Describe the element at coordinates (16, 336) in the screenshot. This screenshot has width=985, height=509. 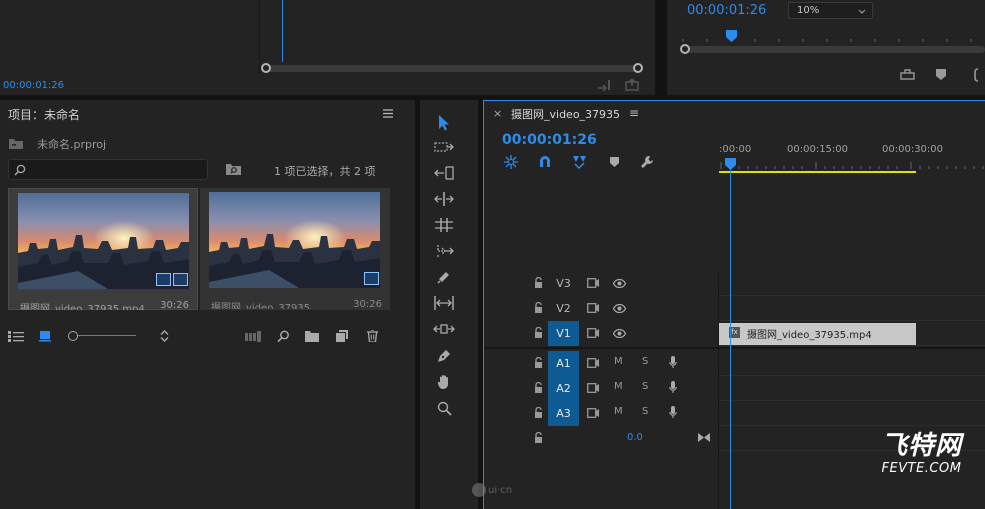
I see `list-view-icon` at that location.